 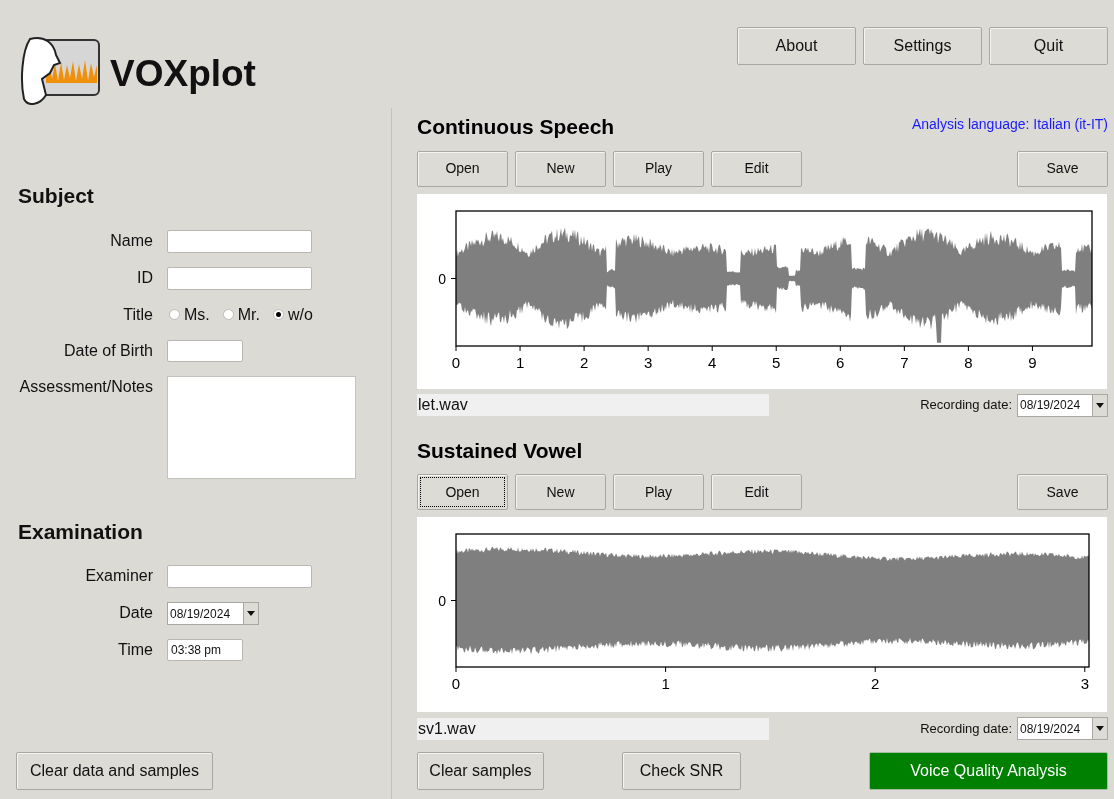 I want to click on action-button: Check SNR, so click(x=681, y=771).